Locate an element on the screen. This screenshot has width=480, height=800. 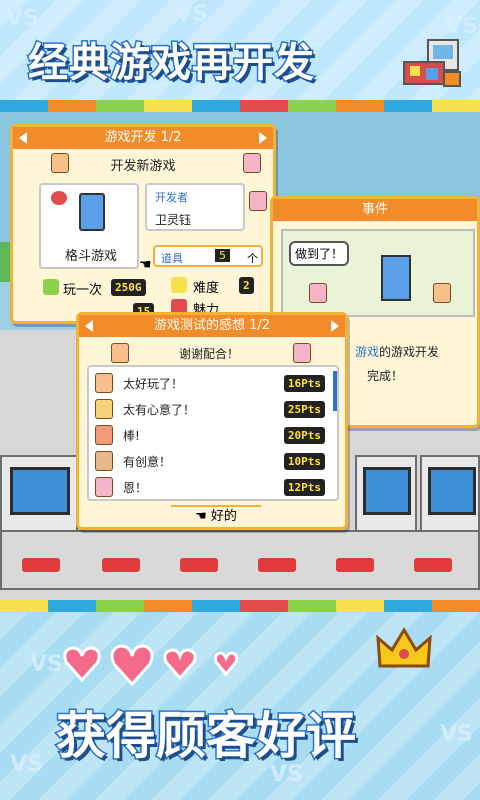
game-name: 格斗游戏 is located at coordinates (90, 256).